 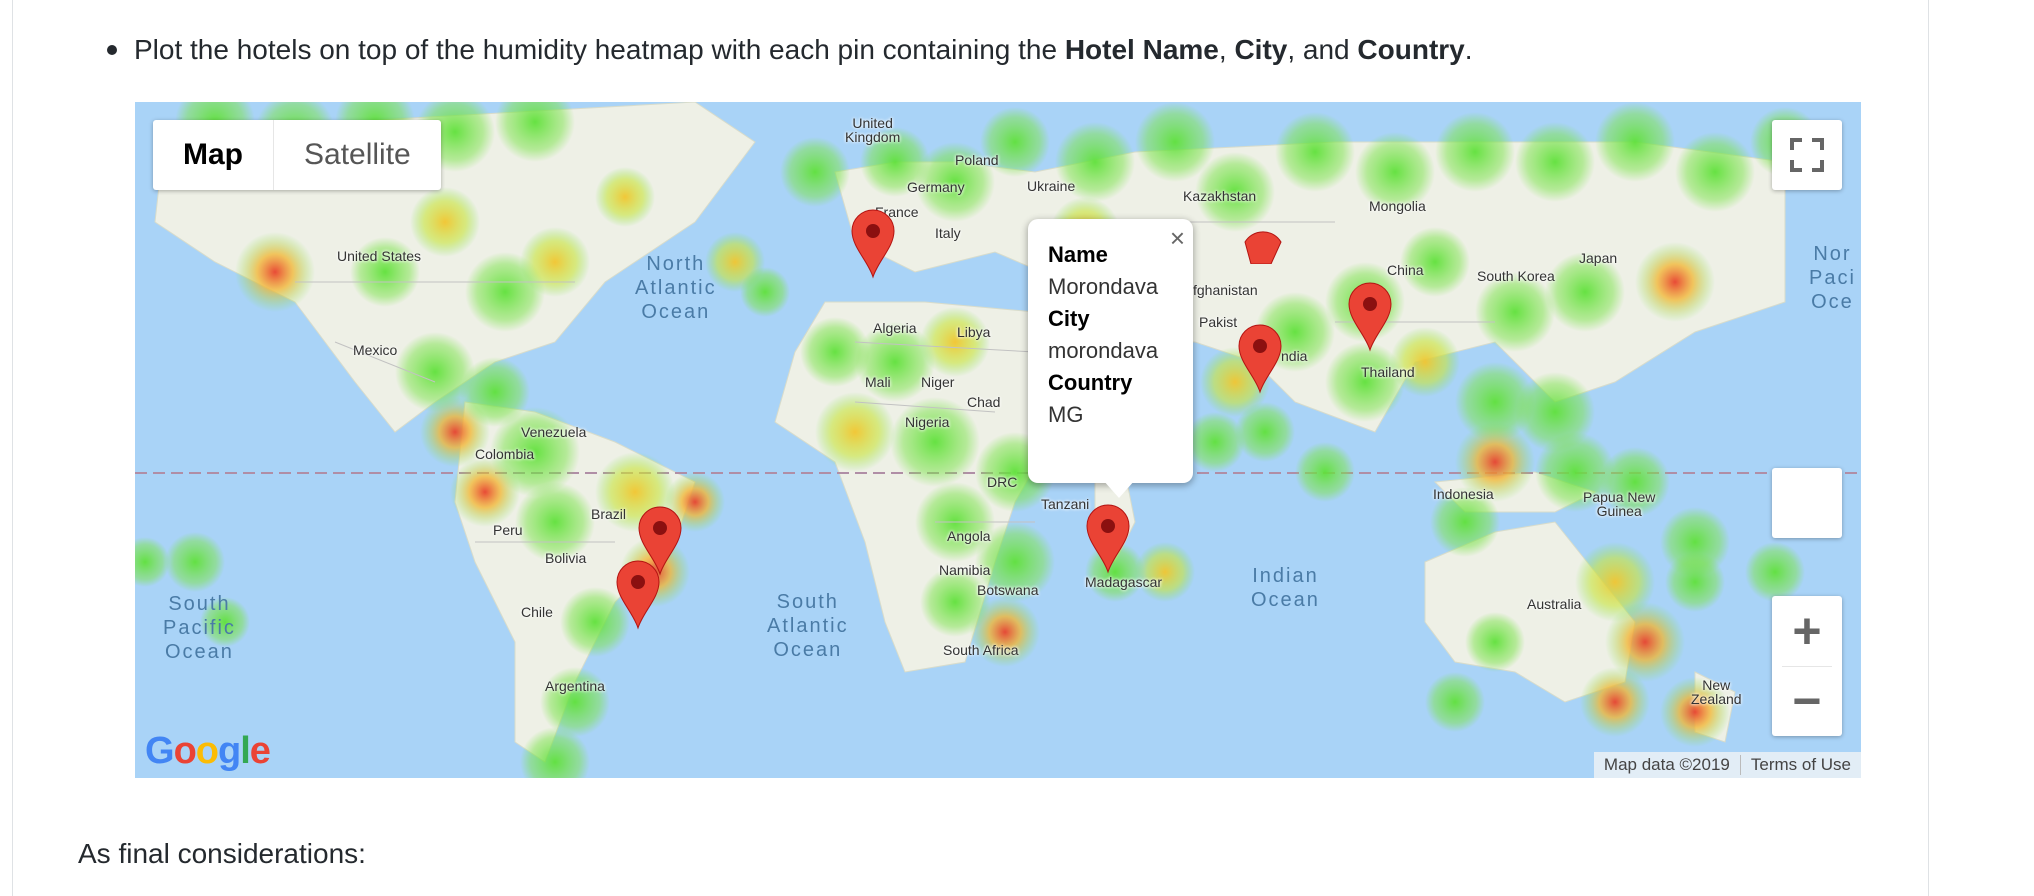 I want to click on label-united-states: United States, so click(x=379, y=256).